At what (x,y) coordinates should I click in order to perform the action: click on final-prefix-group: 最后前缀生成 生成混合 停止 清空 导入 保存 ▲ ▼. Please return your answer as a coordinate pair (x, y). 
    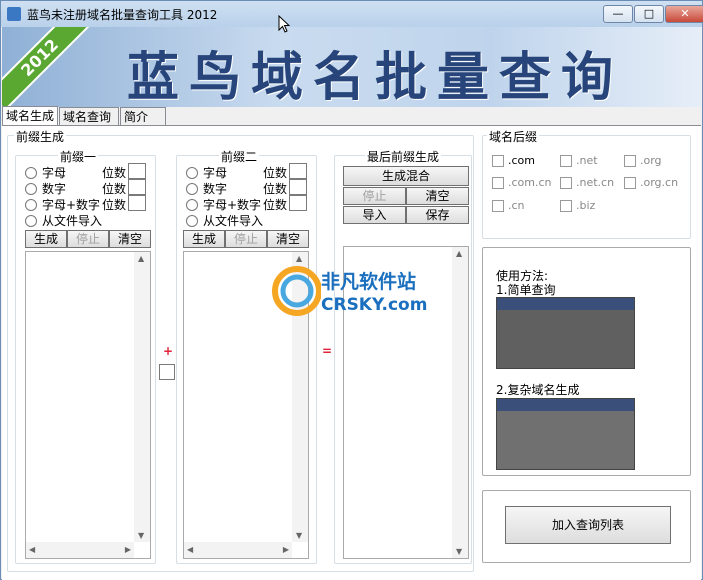
    Looking at the image, I should click on (403, 356).